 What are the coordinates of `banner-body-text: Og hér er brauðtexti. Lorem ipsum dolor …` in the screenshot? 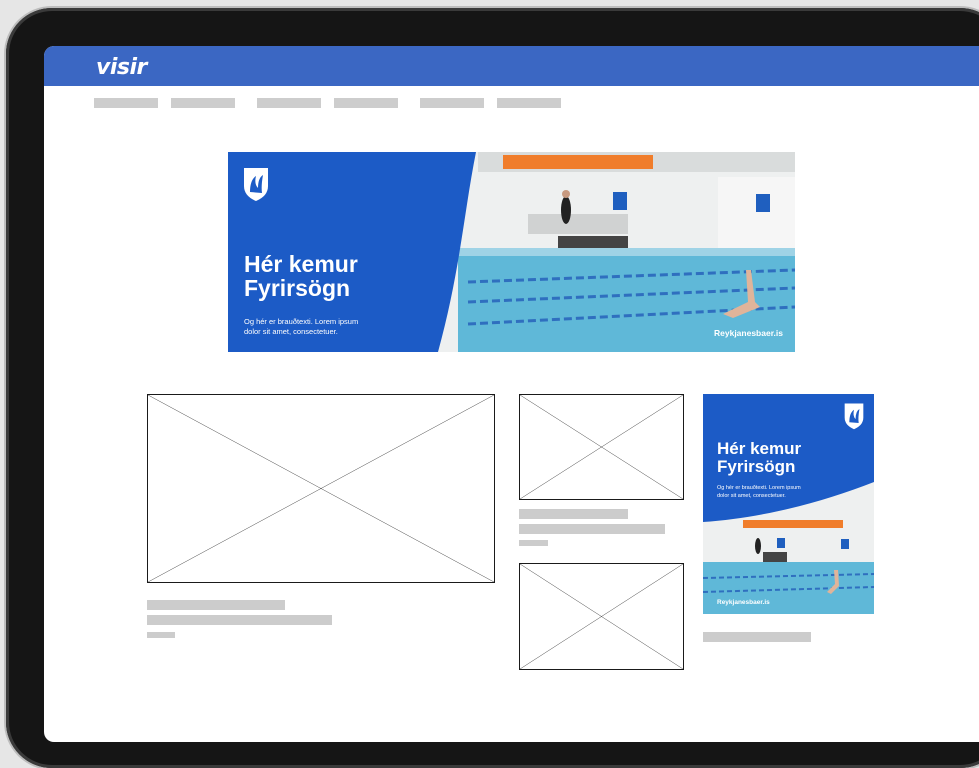 It's located at (301, 327).